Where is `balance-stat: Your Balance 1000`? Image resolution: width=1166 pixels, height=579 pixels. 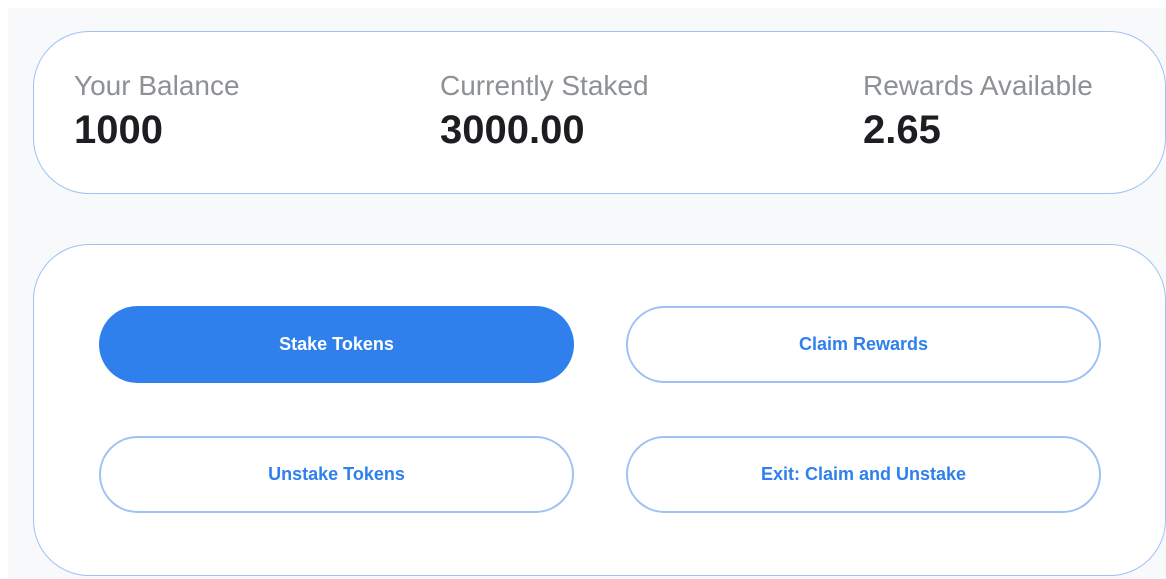
balance-stat: Your Balance 1000 is located at coordinates (157, 111).